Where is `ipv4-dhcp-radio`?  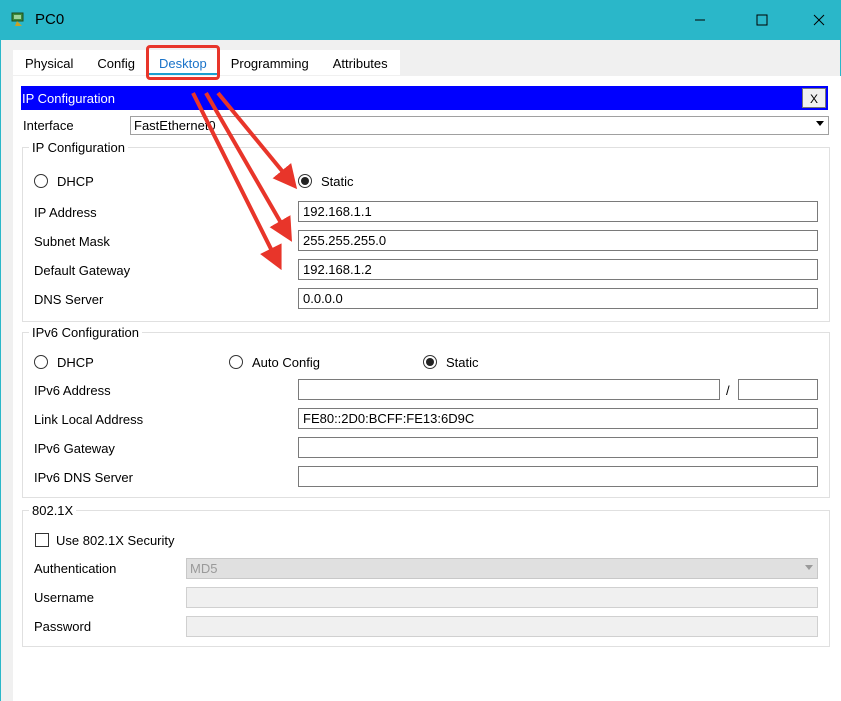
ipv4-dhcp-radio is located at coordinates (41, 181).